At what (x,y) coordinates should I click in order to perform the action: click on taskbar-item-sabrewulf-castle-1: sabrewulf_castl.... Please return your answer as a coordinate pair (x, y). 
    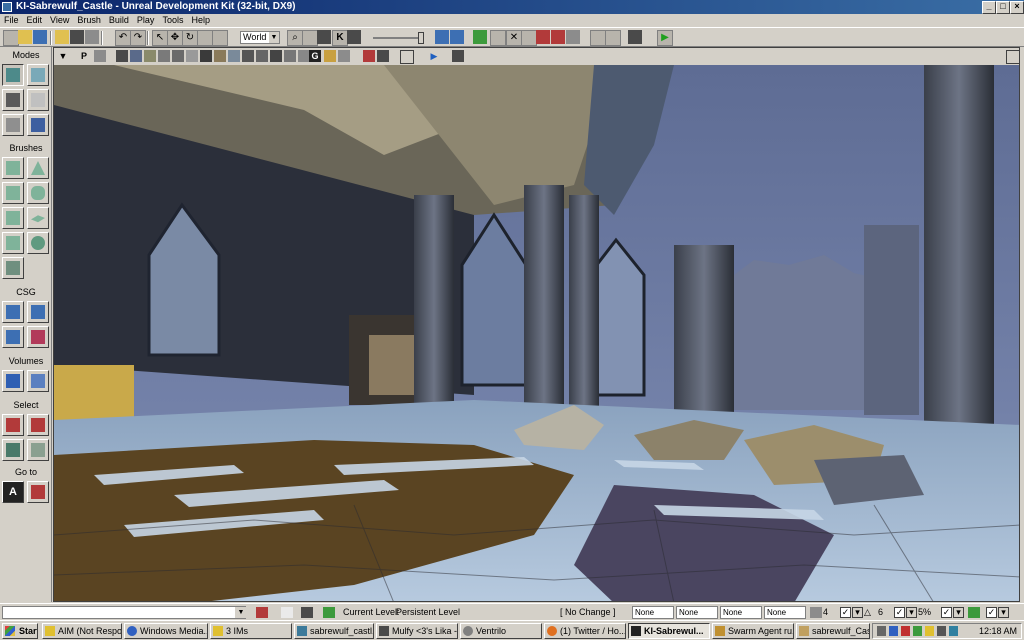
    Looking at the image, I should click on (334, 631).